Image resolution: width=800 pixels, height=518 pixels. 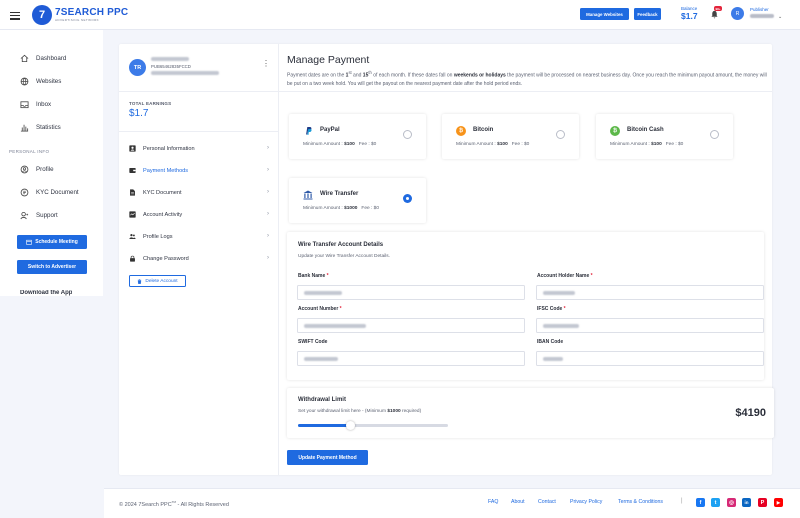 I want to click on desc-text: Payment dates are on the, so click(x=316, y=75).